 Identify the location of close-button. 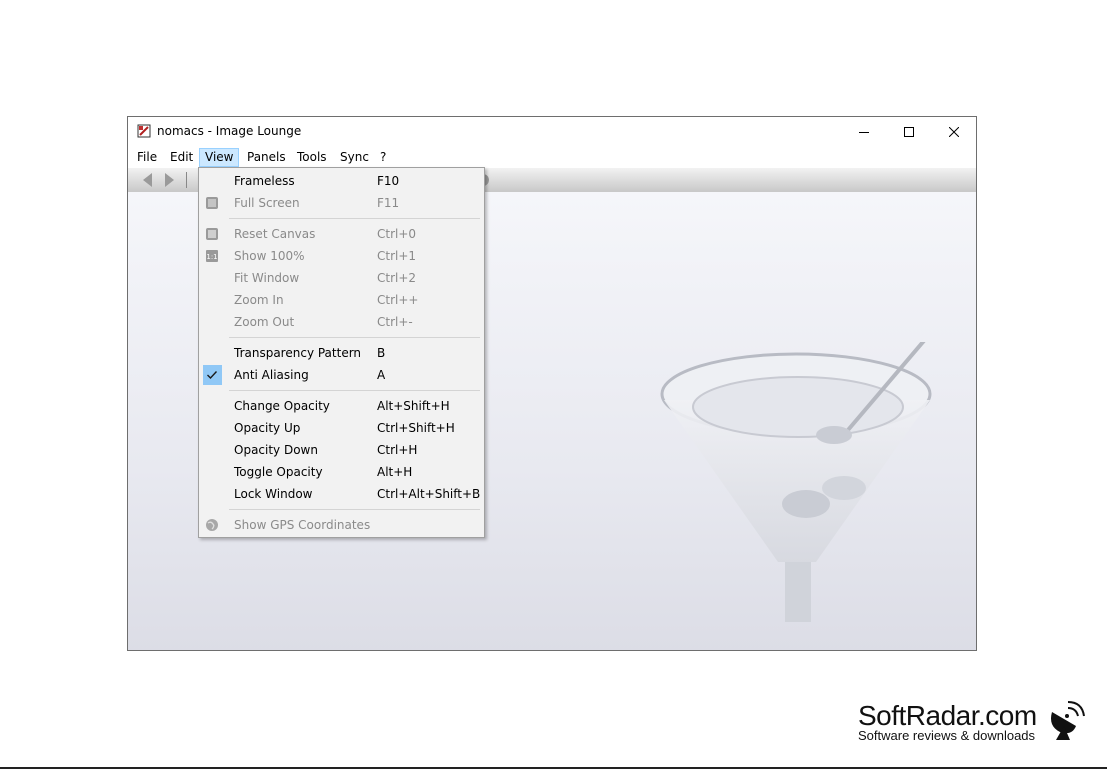
(953, 131).